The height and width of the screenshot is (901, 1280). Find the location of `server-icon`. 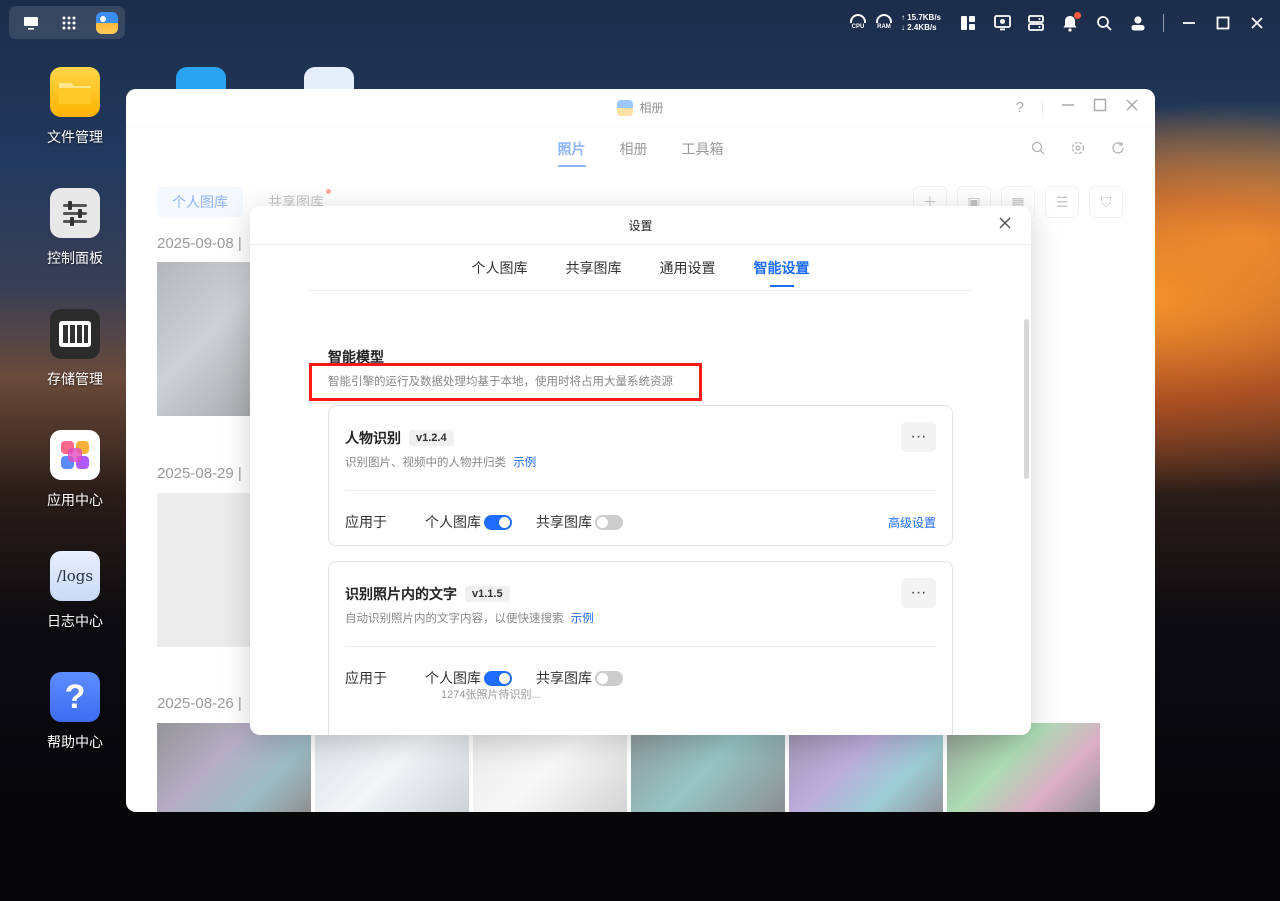

server-icon is located at coordinates (1036, 23).